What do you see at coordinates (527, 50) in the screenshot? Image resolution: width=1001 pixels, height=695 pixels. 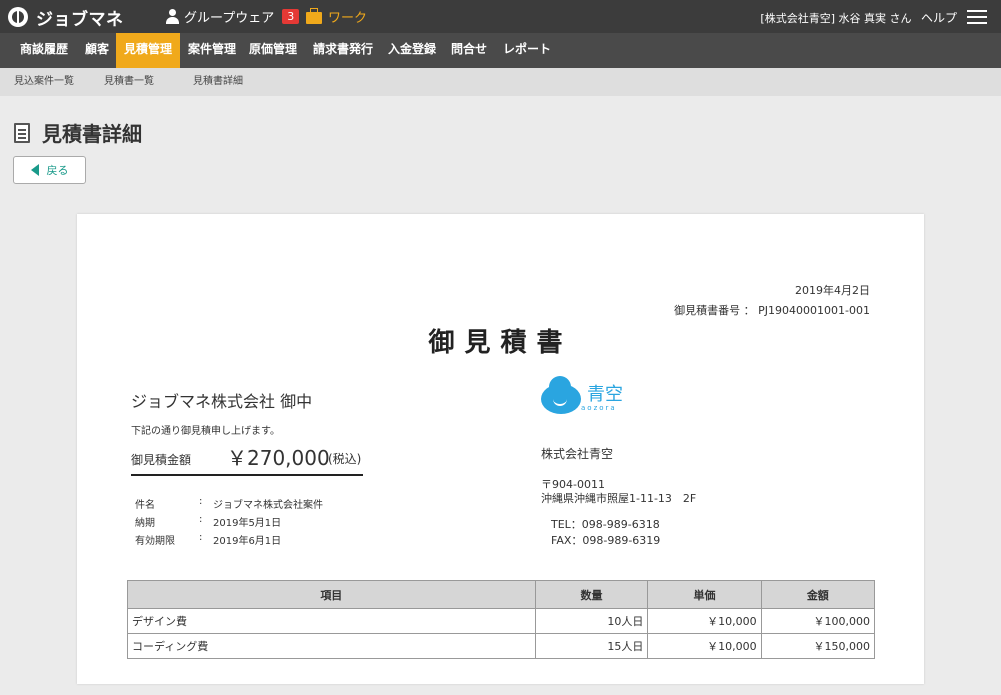 I see `nav-item-report: レポート` at bounding box center [527, 50].